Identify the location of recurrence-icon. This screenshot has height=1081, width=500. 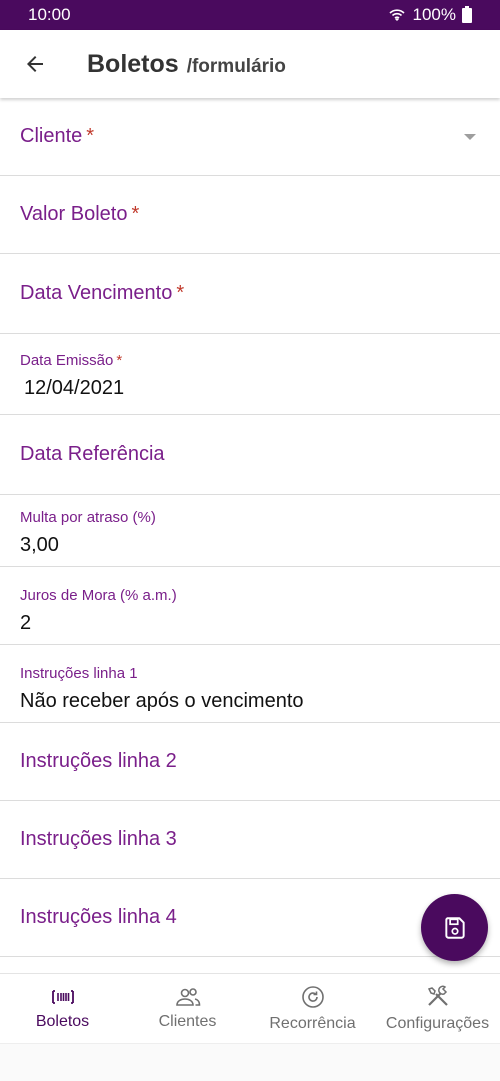
(312, 996).